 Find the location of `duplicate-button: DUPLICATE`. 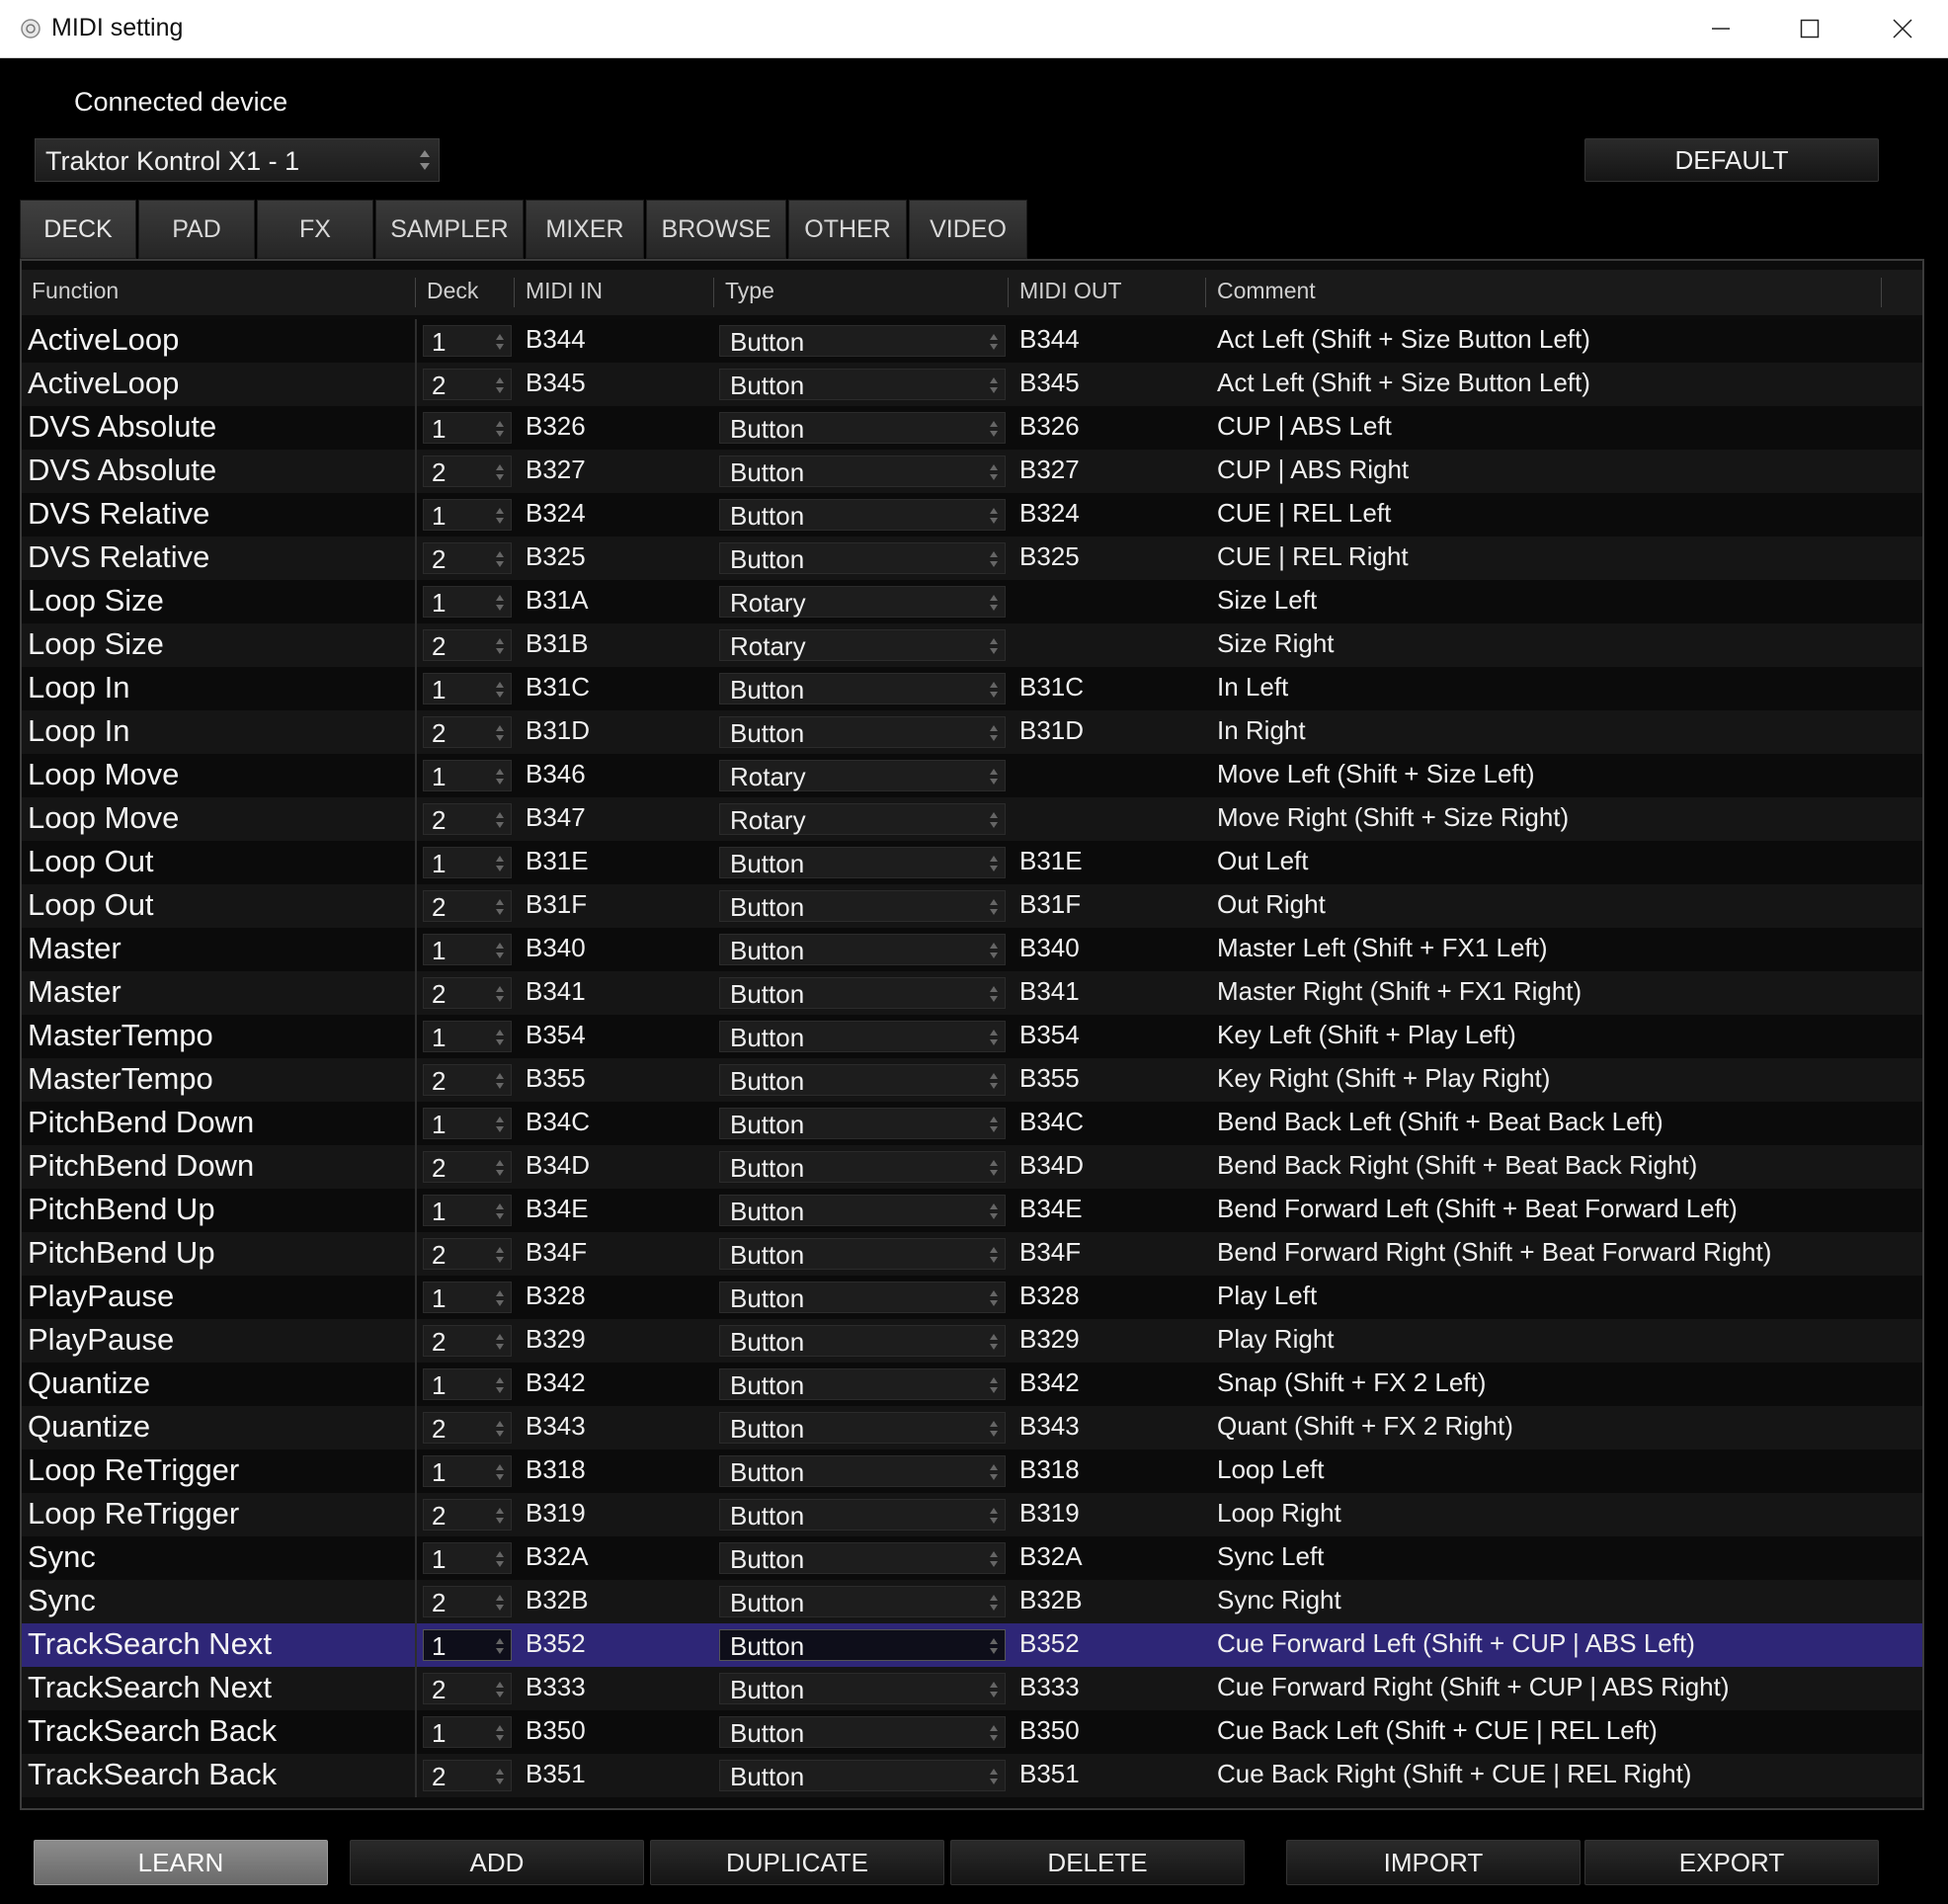

duplicate-button: DUPLICATE is located at coordinates (797, 1862).